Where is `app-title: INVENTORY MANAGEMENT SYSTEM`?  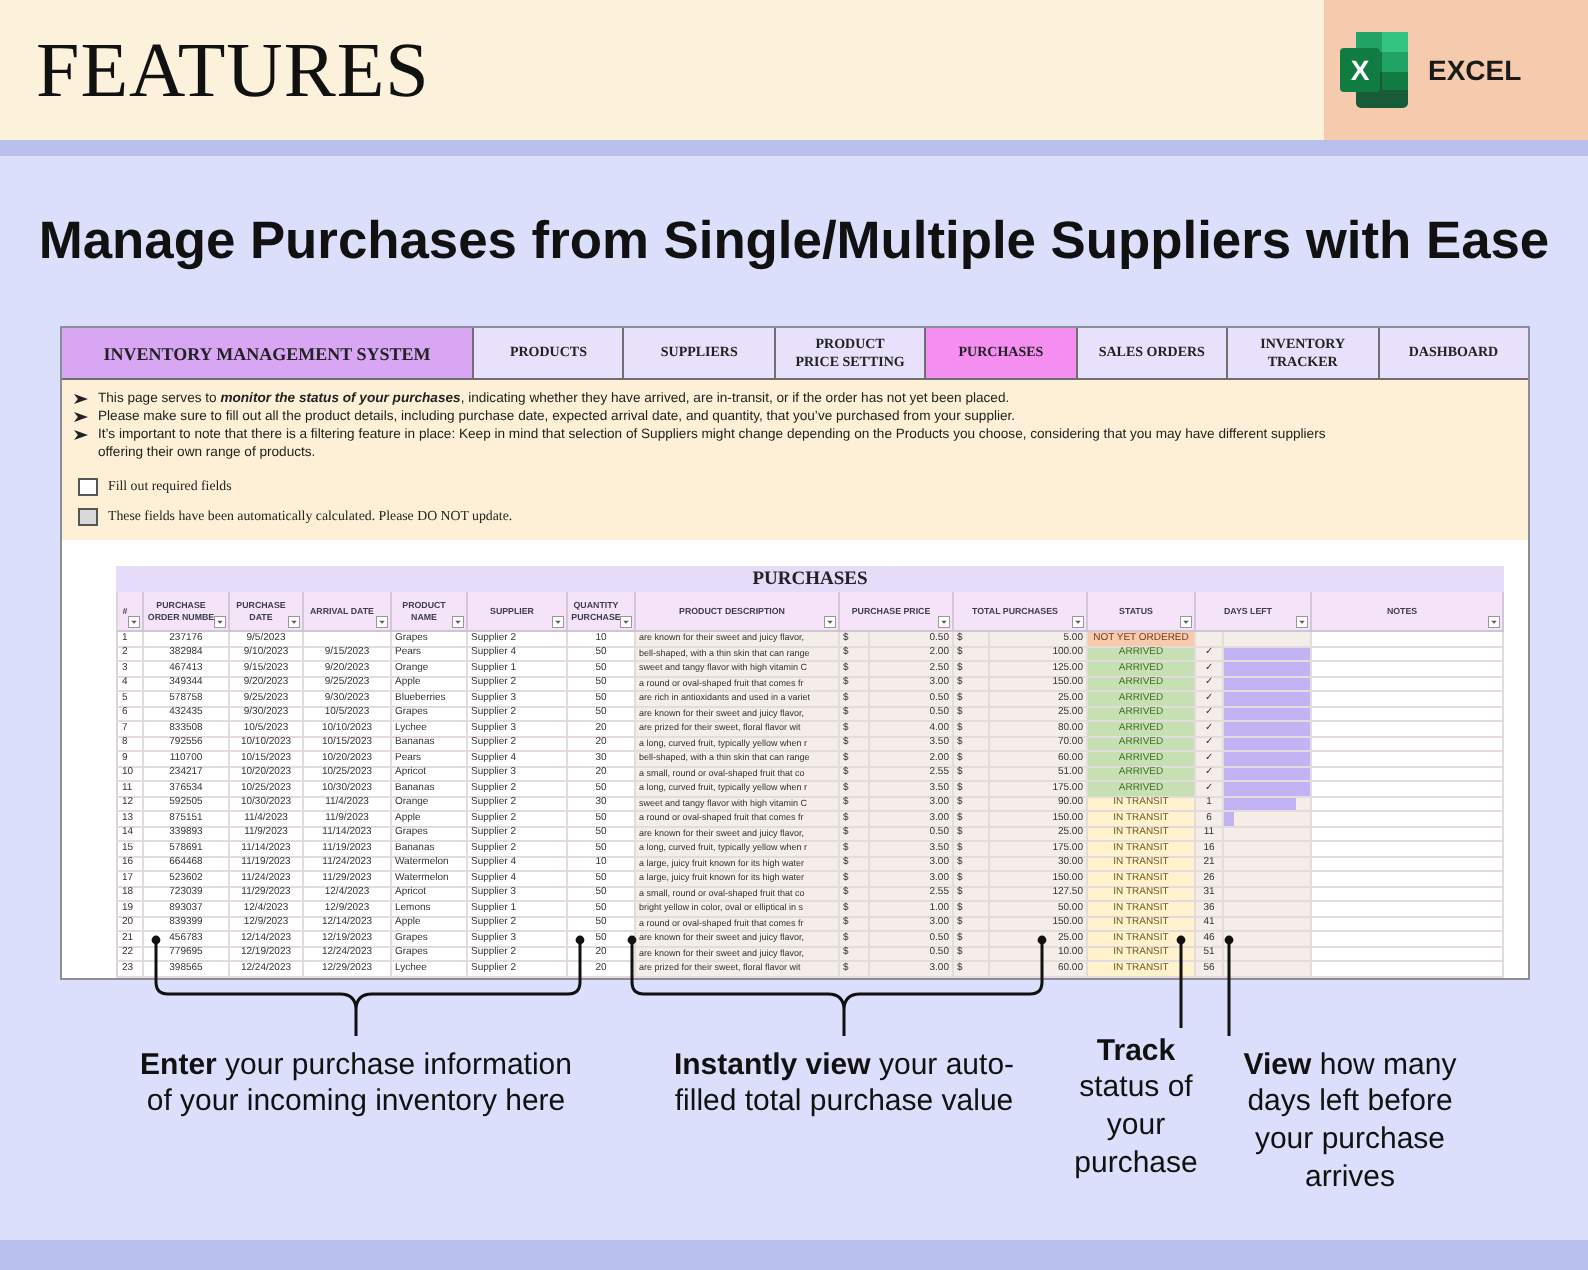
app-title: INVENTORY MANAGEMENT SYSTEM is located at coordinates (268, 354).